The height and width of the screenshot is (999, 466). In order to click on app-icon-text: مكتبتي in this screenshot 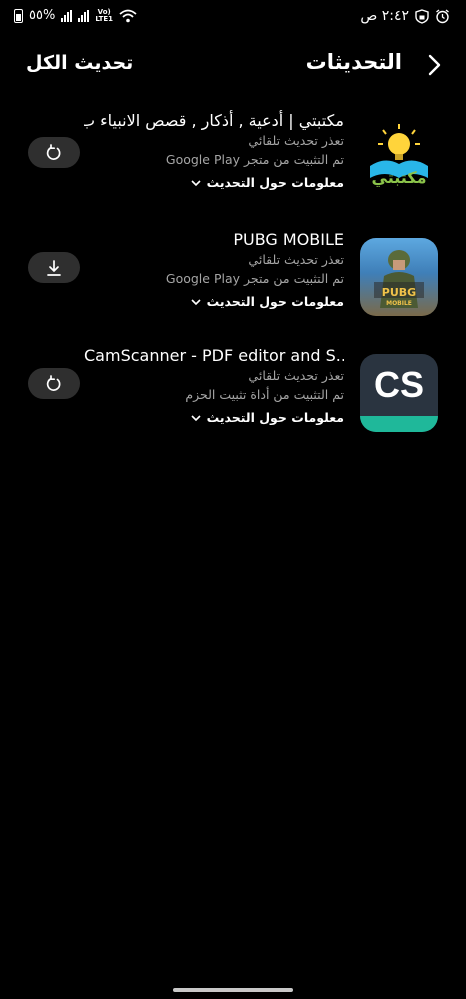, I will do `click(399, 177)`.